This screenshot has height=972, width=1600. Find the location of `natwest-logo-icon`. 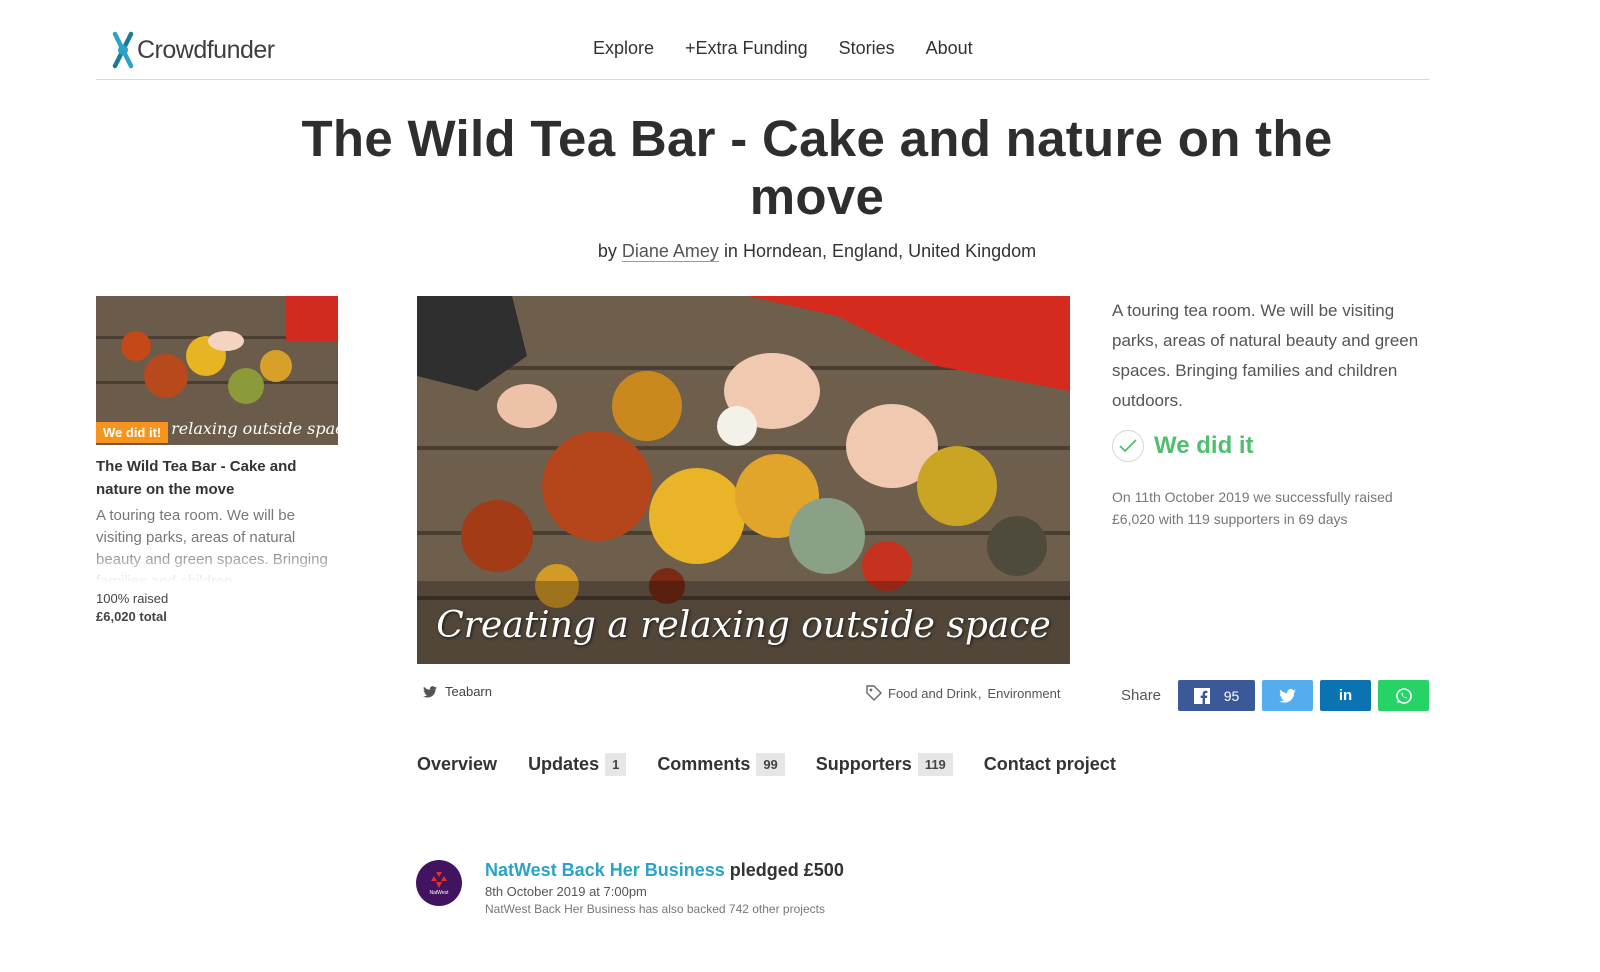

natwest-logo-icon is located at coordinates (439, 879).